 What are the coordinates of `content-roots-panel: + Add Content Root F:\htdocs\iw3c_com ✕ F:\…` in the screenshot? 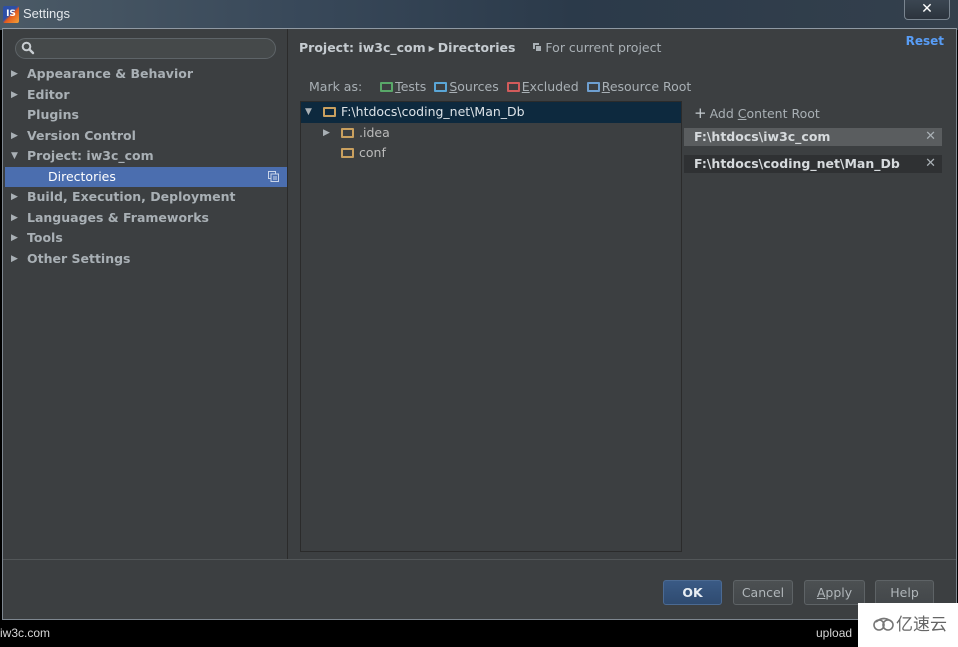 It's located at (813, 137).